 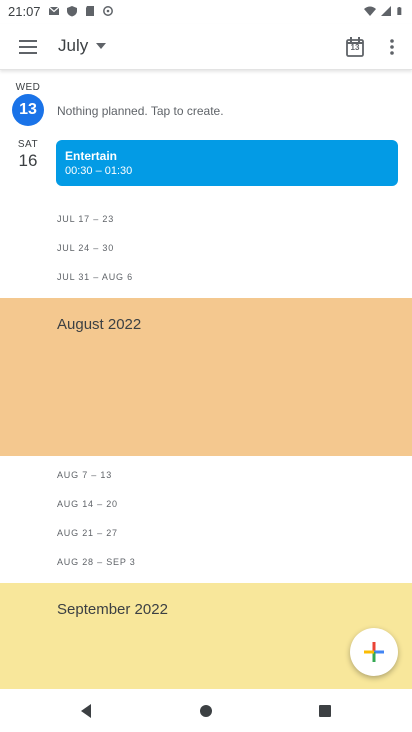 What do you see at coordinates (95, 277) in the screenshot?
I see `week-range: JUL 31 – AUG 6` at bounding box center [95, 277].